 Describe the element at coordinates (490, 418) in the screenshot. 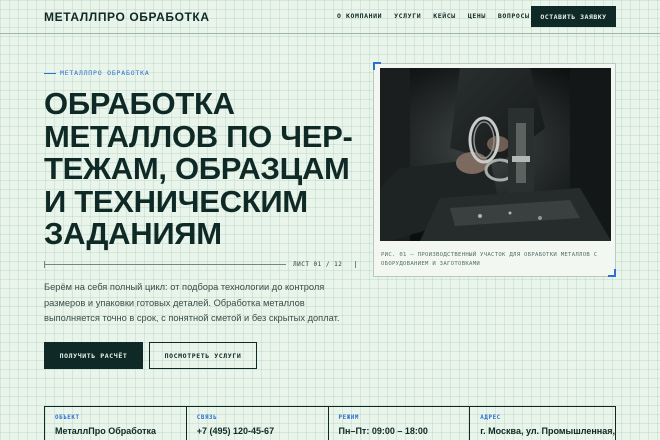

I see `info-label: АДРЕС` at that location.